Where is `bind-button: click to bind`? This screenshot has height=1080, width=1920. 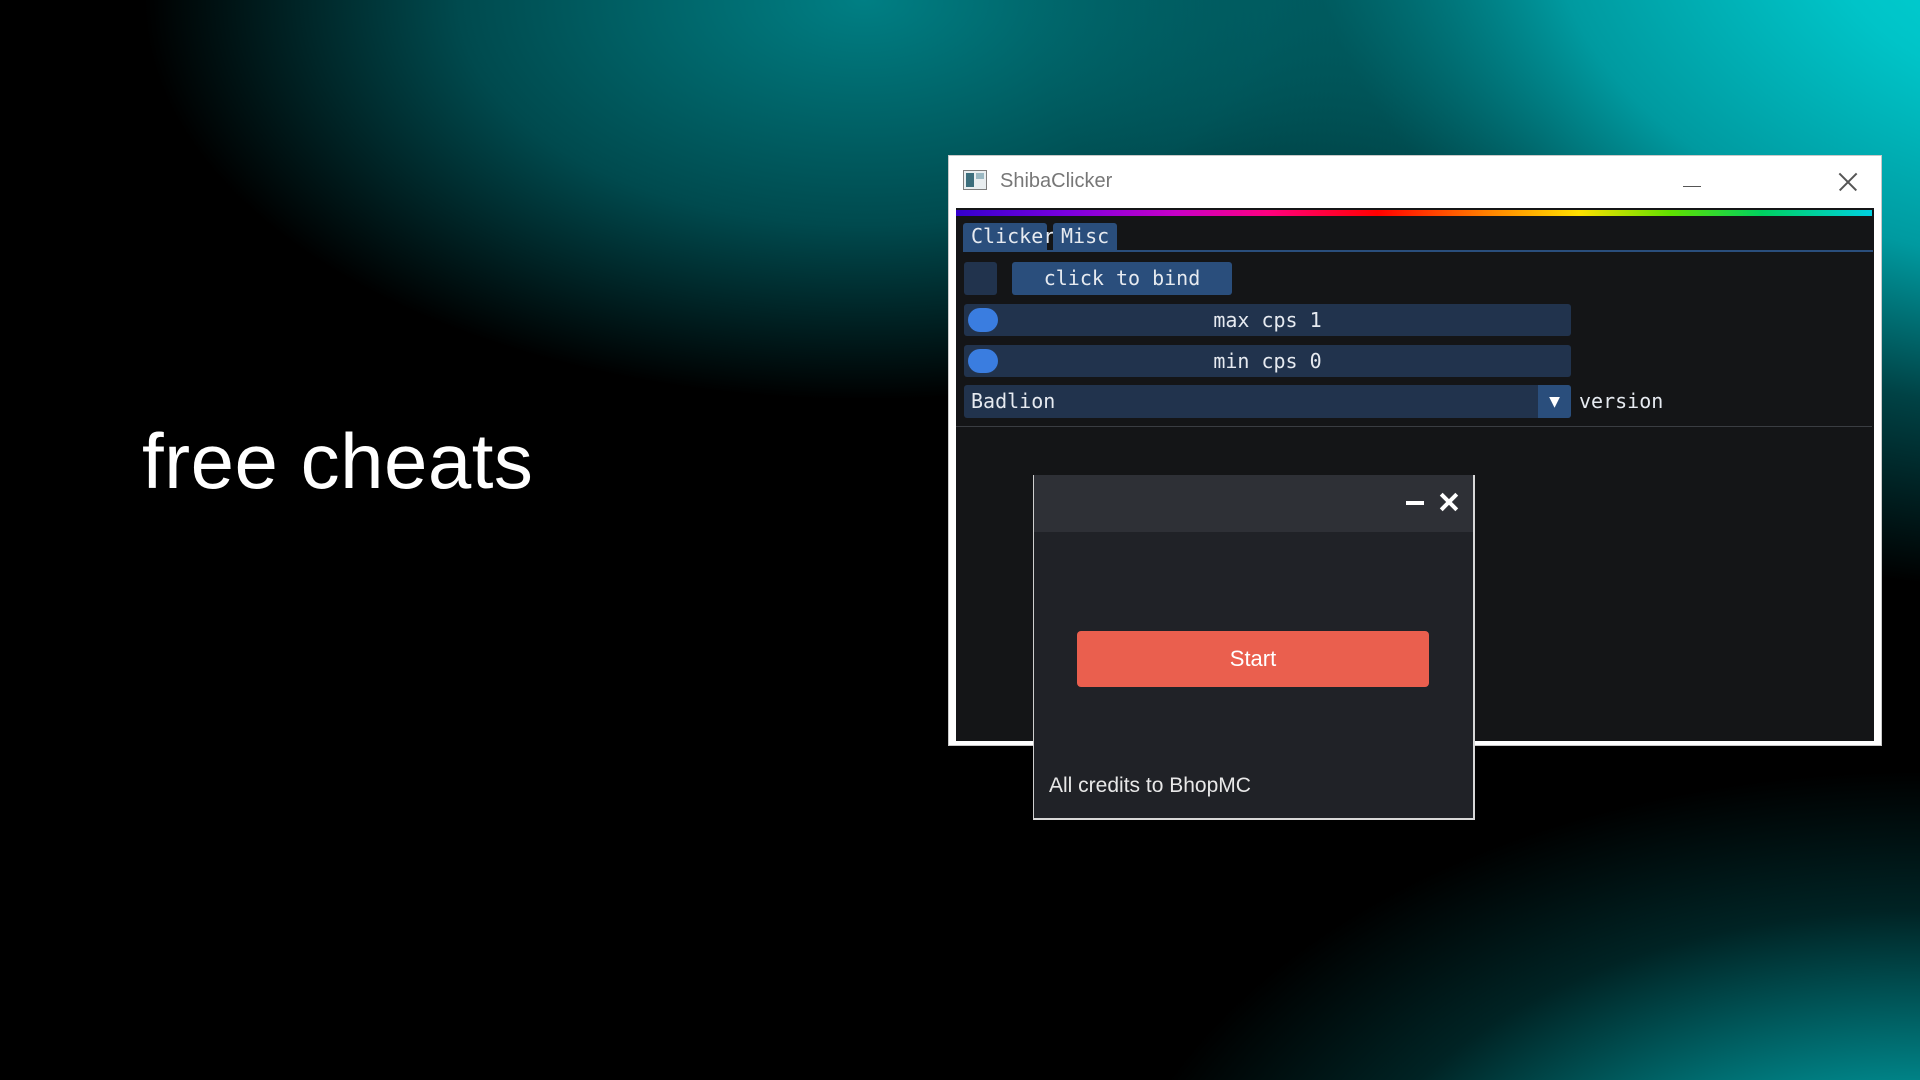 bind-button: click to bind is located at coordinates (1122, 278).